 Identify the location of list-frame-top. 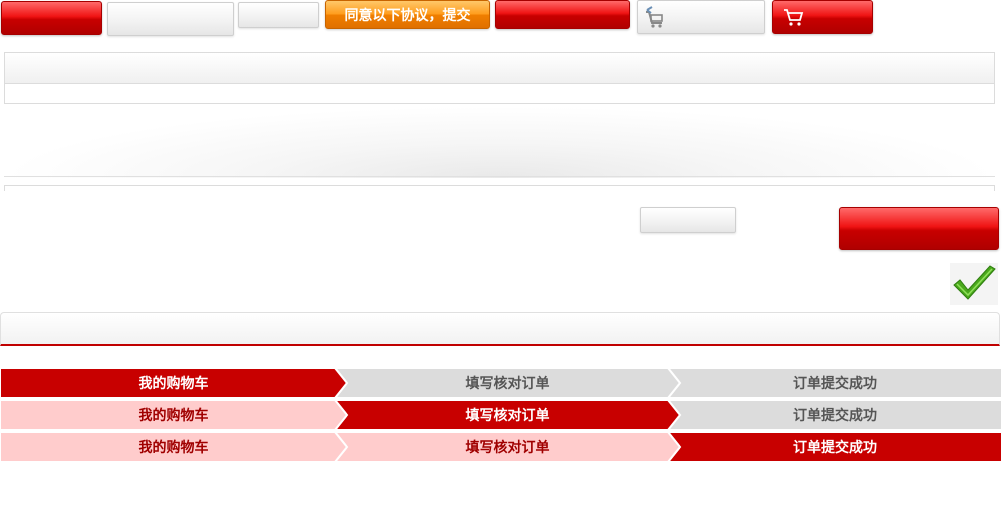
(499, 188).